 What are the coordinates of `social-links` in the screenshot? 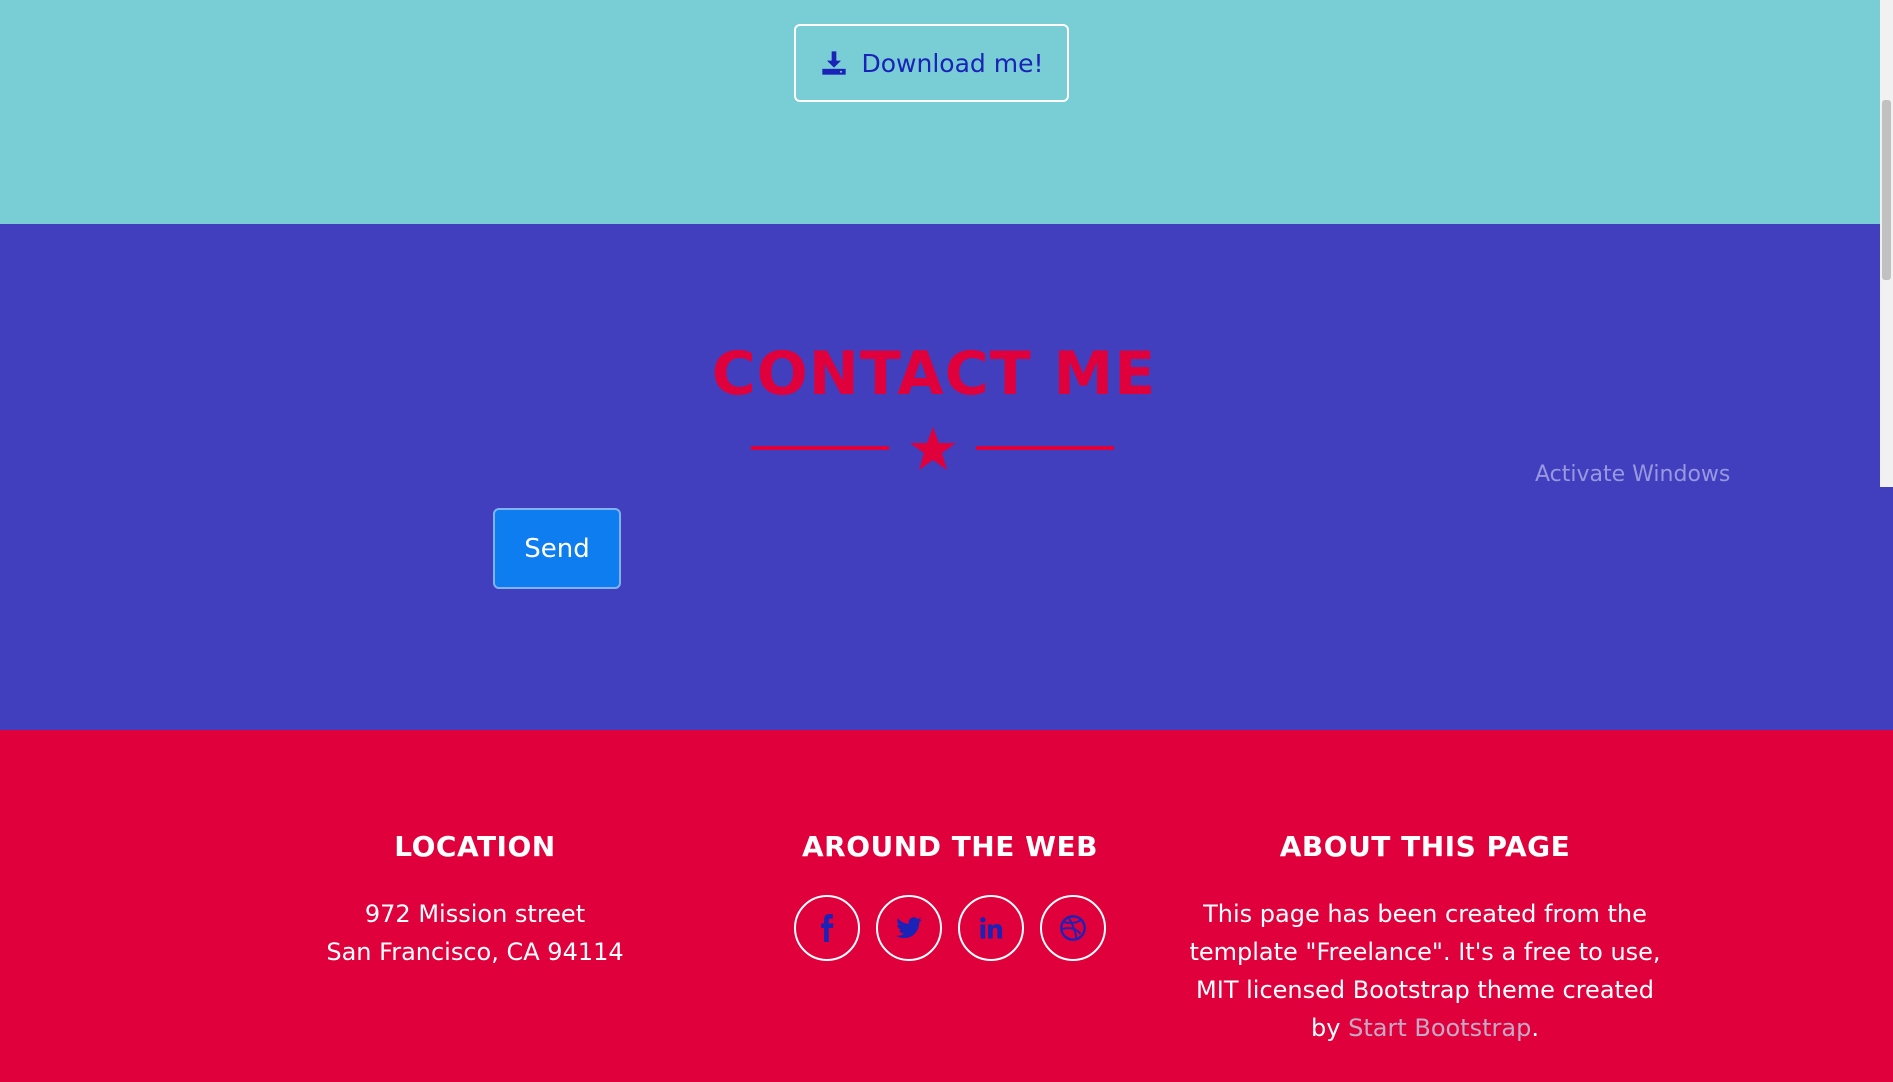 It's located at (950, 928).